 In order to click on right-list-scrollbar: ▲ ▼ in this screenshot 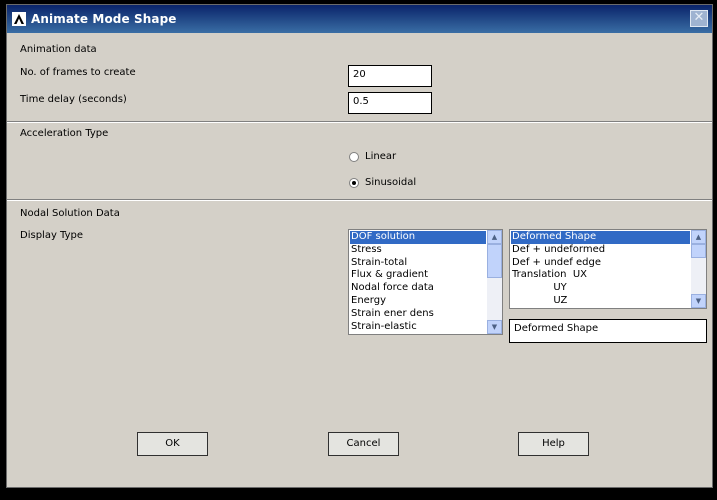, I will do `click(698, 269)`.